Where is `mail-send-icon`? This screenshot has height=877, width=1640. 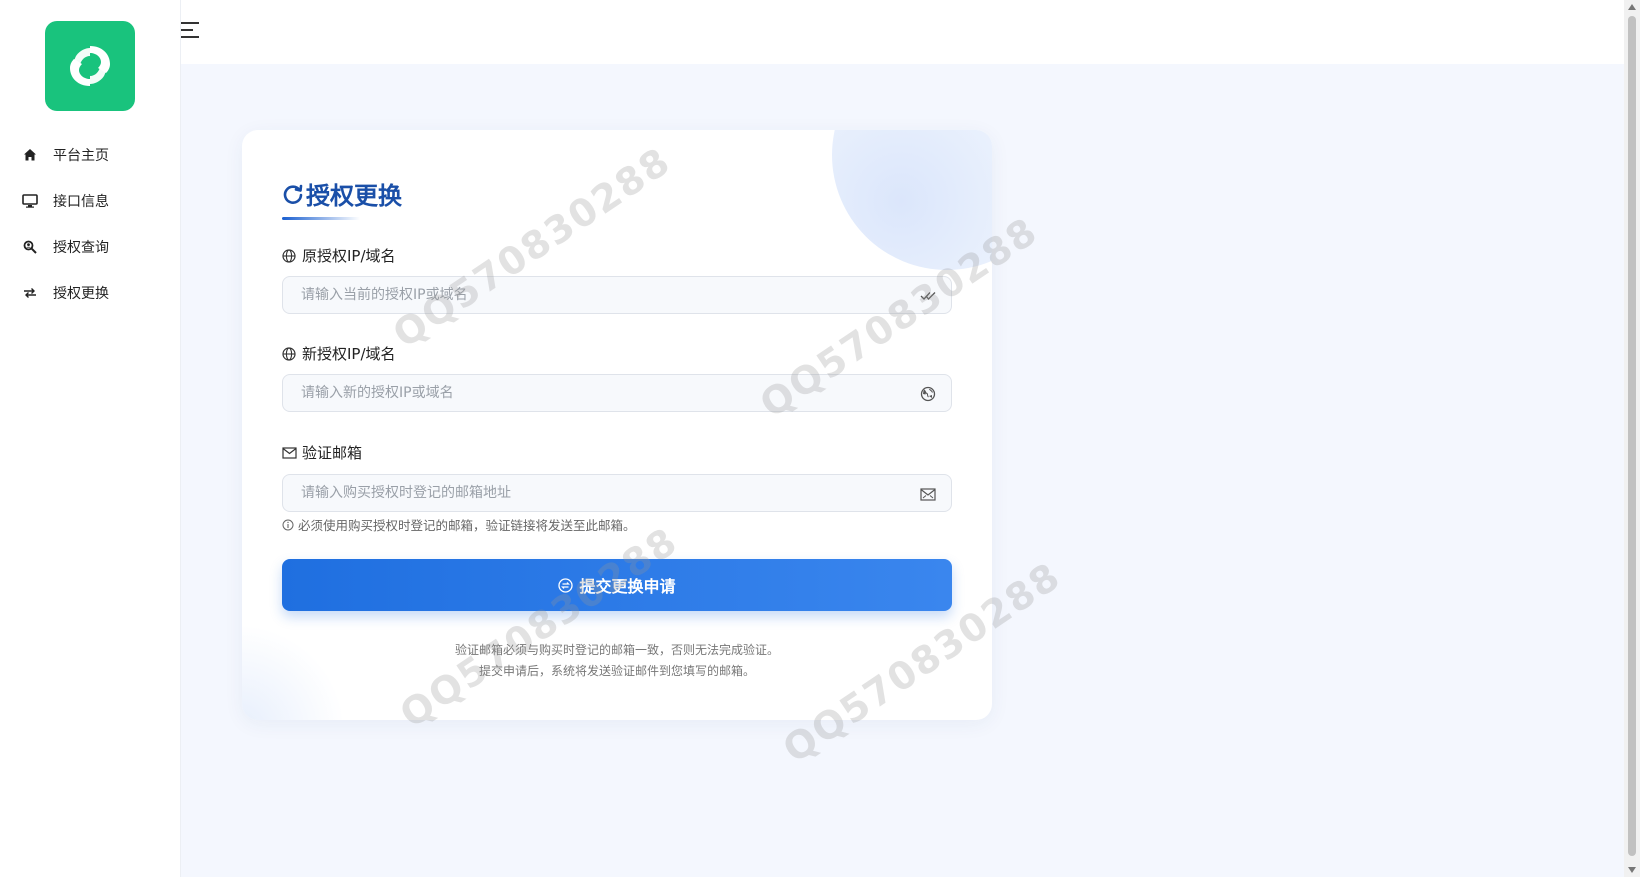 mail-send-icon is located at coordinates (928, 494).